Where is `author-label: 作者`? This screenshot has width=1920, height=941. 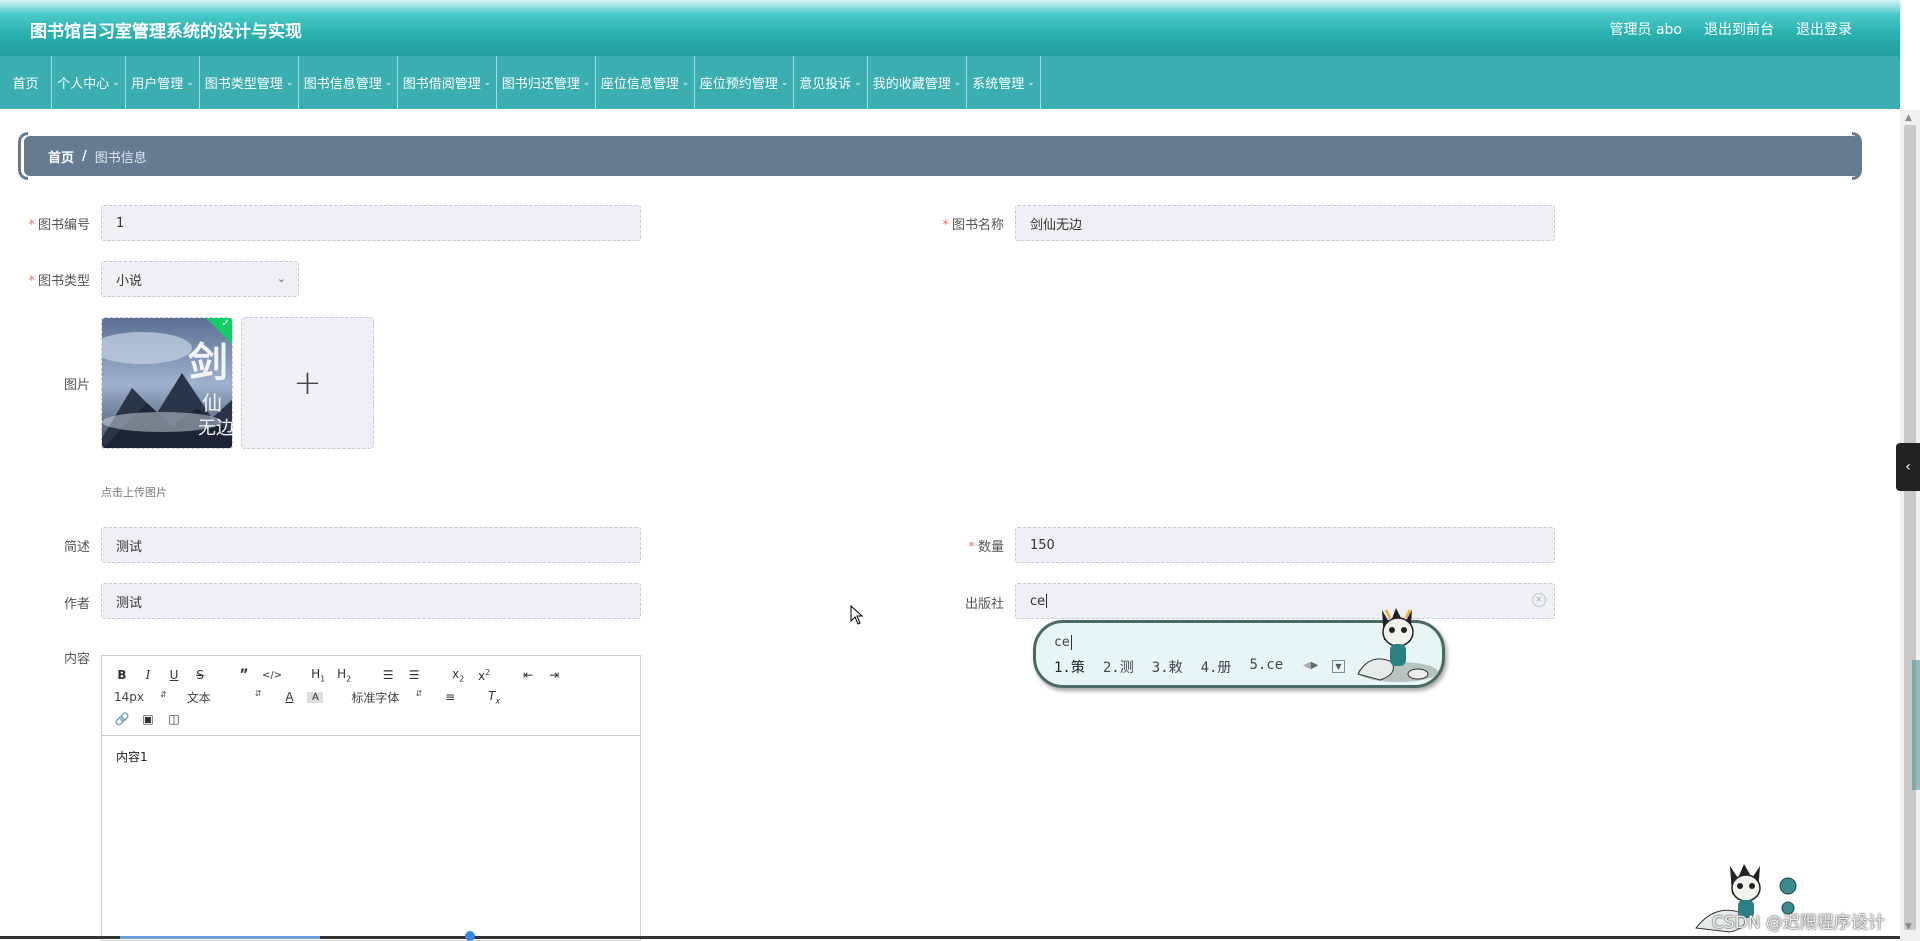 author-label: 作者 is located at coordinates (76, 604).